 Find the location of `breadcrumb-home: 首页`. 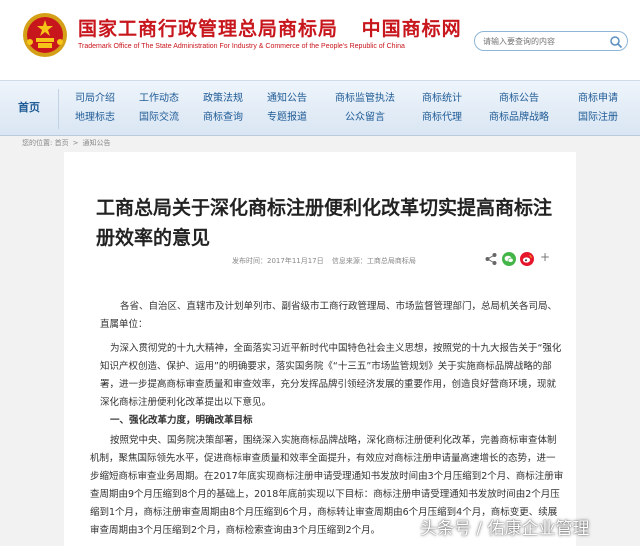

breadcrumb-home: 首页 is located at coordinates (62, 143).